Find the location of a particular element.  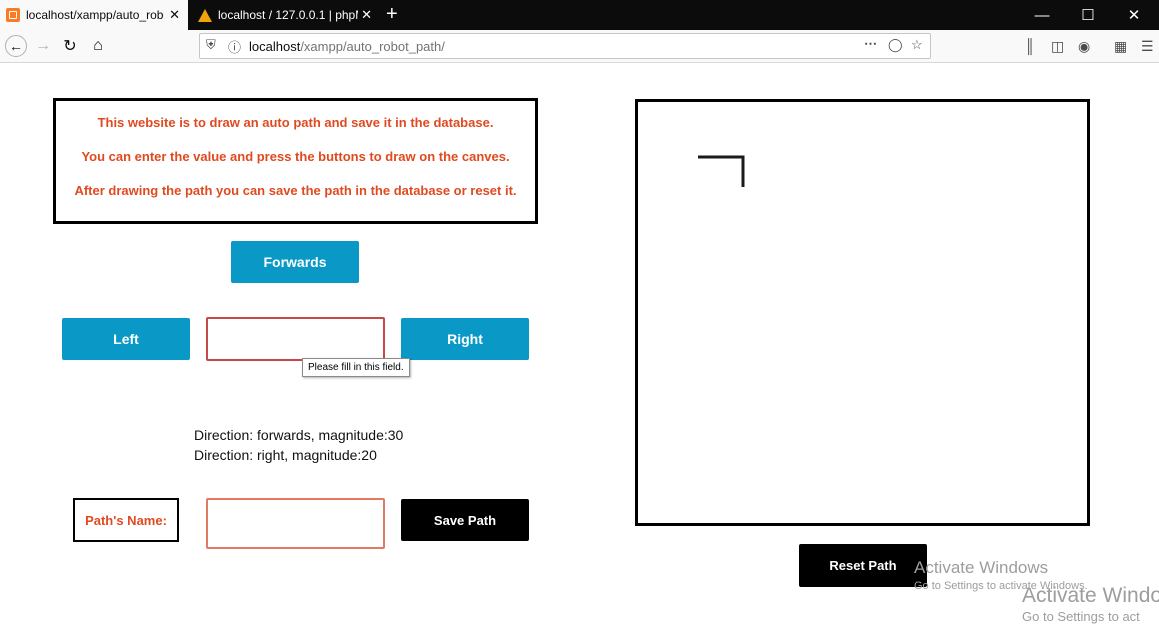

tab-title: localhost/xampp/auto_robot_p is located at coordinates (95, 15).